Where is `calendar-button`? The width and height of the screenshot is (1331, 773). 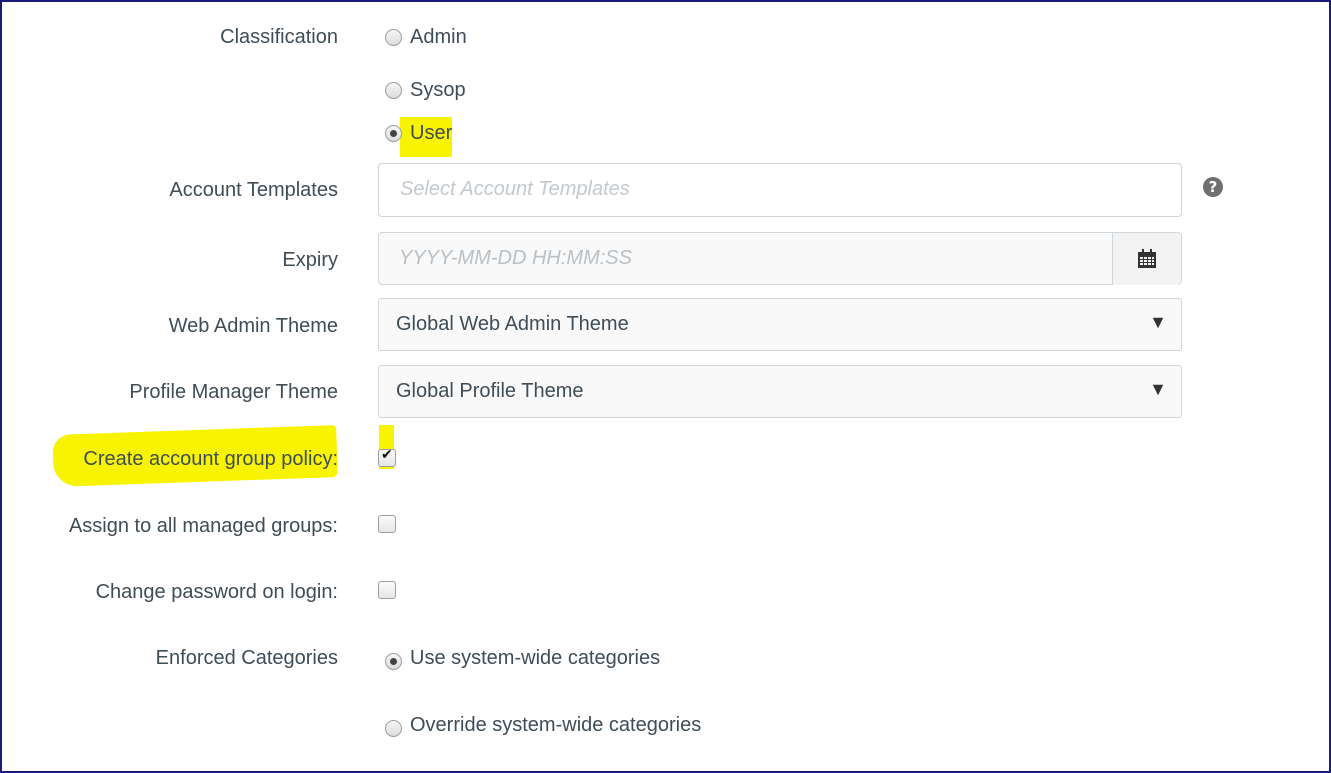 calendar-button is located at coordinates (1146, 259).